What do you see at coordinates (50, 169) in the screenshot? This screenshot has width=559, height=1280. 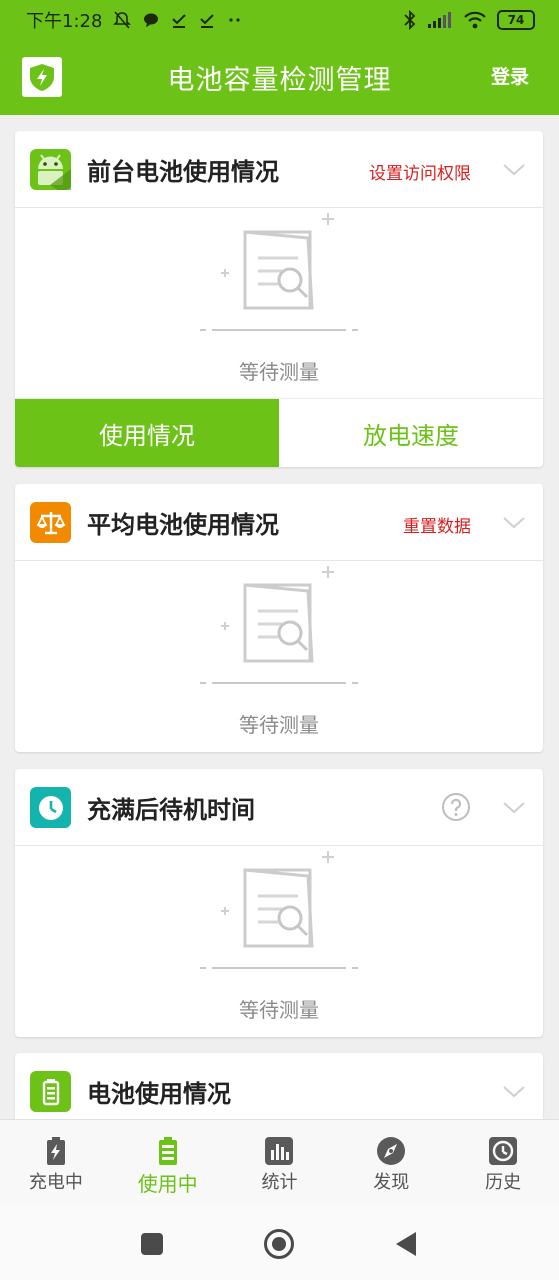 I see `android-icon` at bounding box center [50, 169].